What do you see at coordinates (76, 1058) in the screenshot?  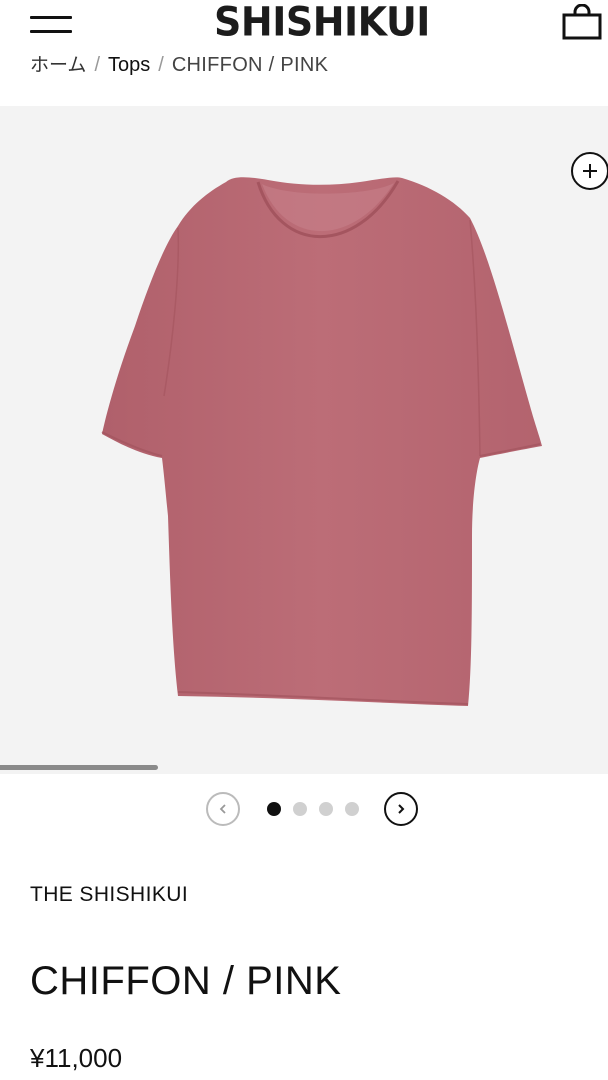 I see `product-price: ¥11,000` at bounding box center [76, 1058].